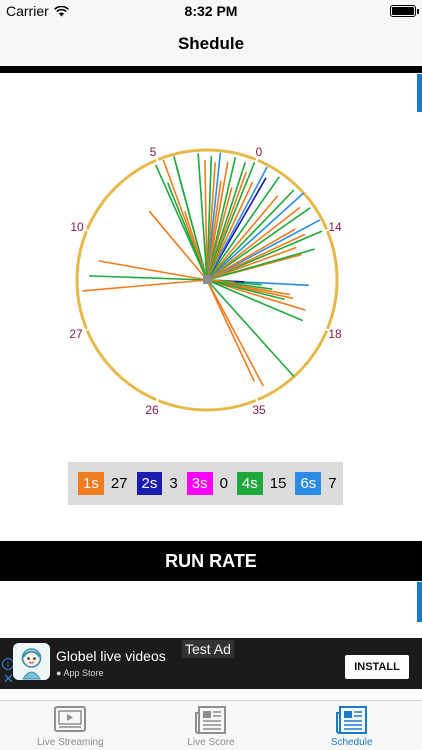 This screenshot has height=750, width=422. I want to click on tab-live-score: Live Score, so click(211, 725).